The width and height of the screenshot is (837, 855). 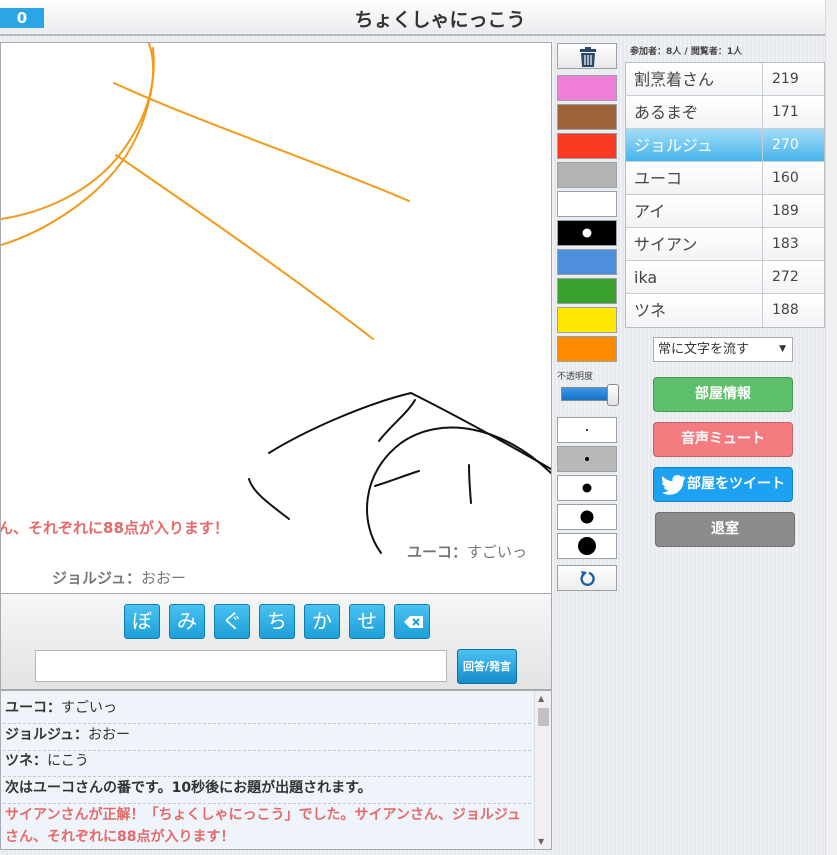 I want to click on player-name: ユーコ, so click(x=694, y=178).